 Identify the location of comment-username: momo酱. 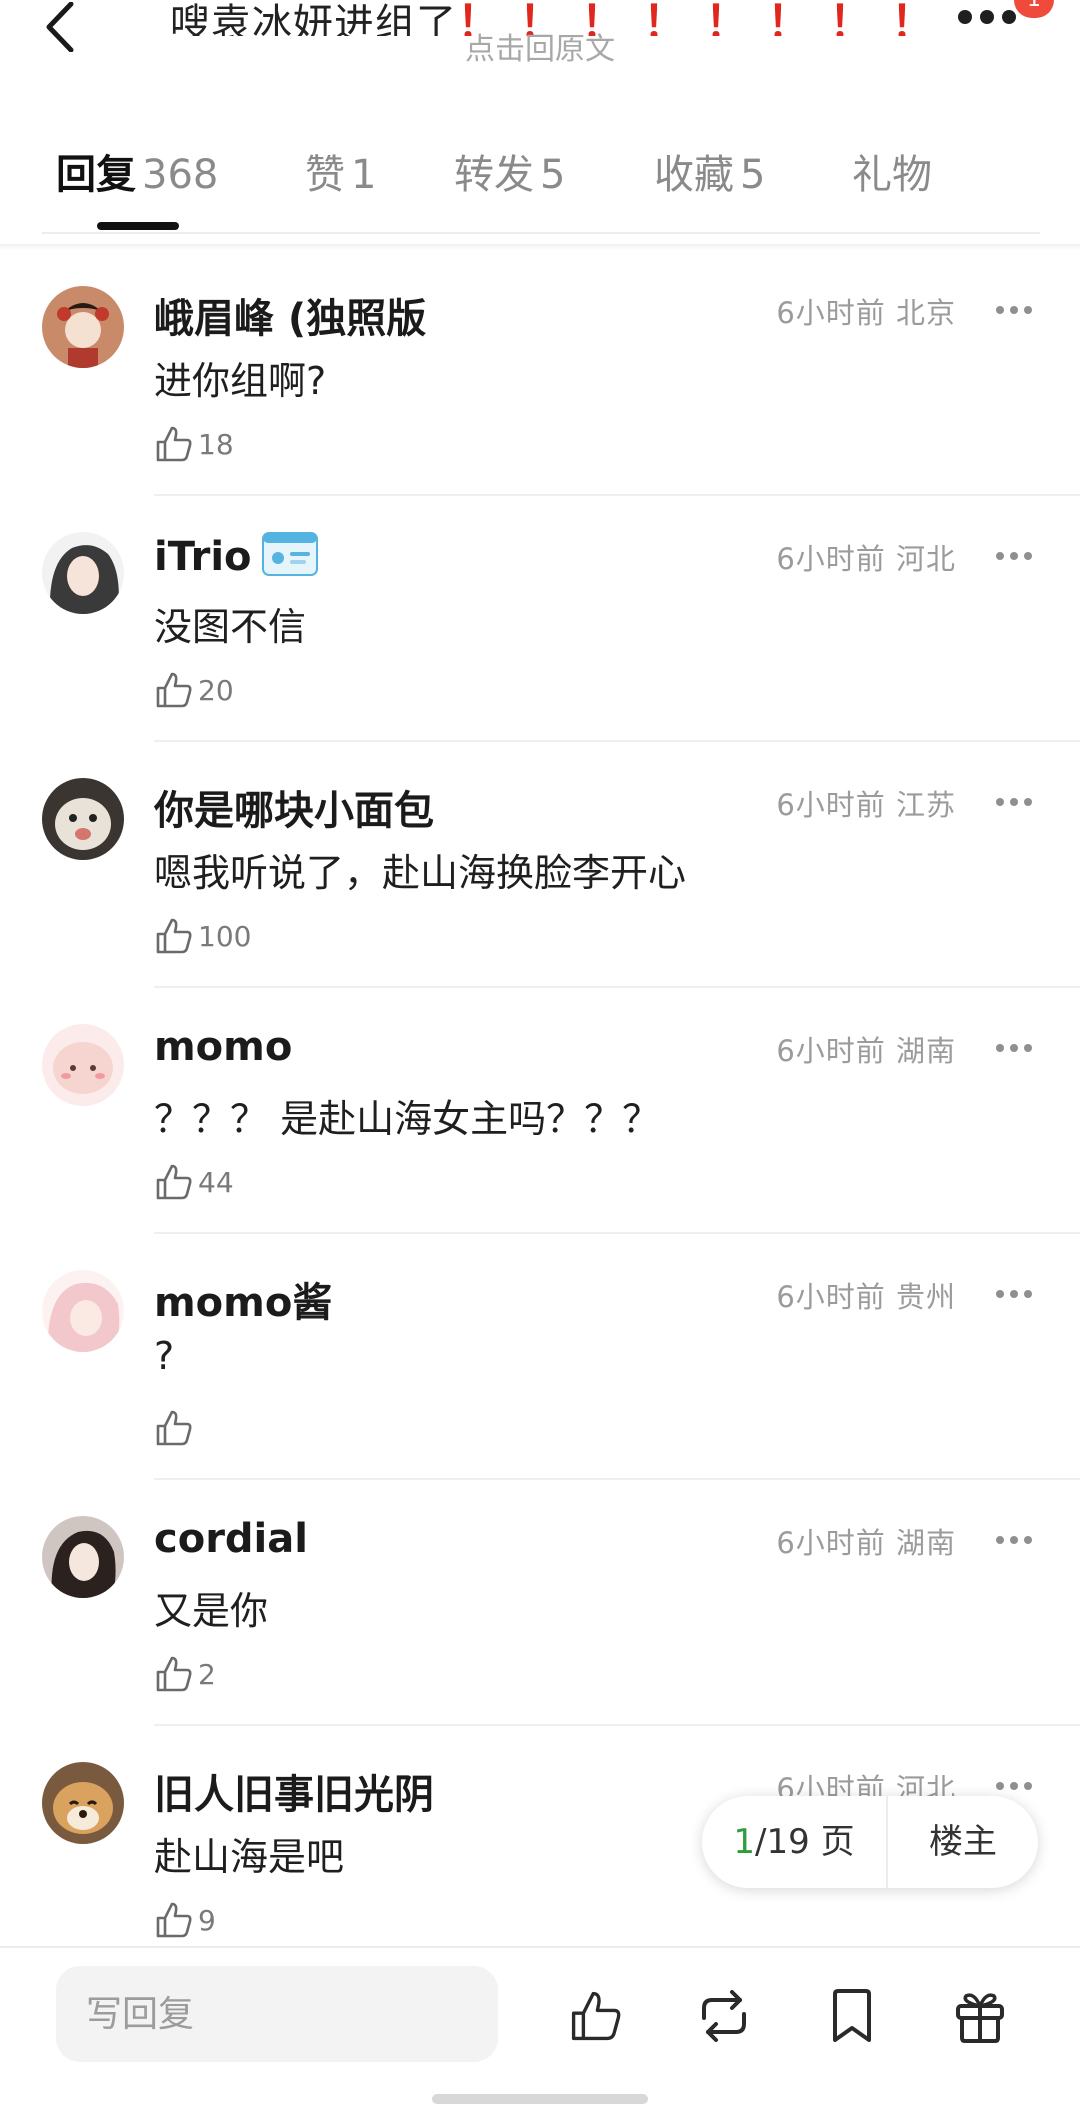
(243, 1299).